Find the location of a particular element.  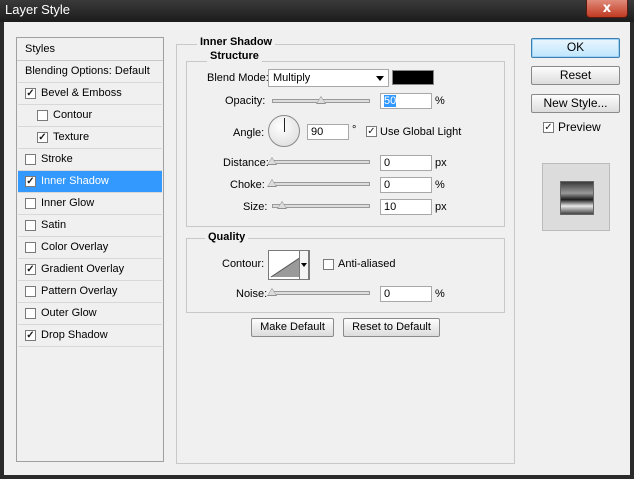

choke-slider-thumb is located at coordinates (272, 183).